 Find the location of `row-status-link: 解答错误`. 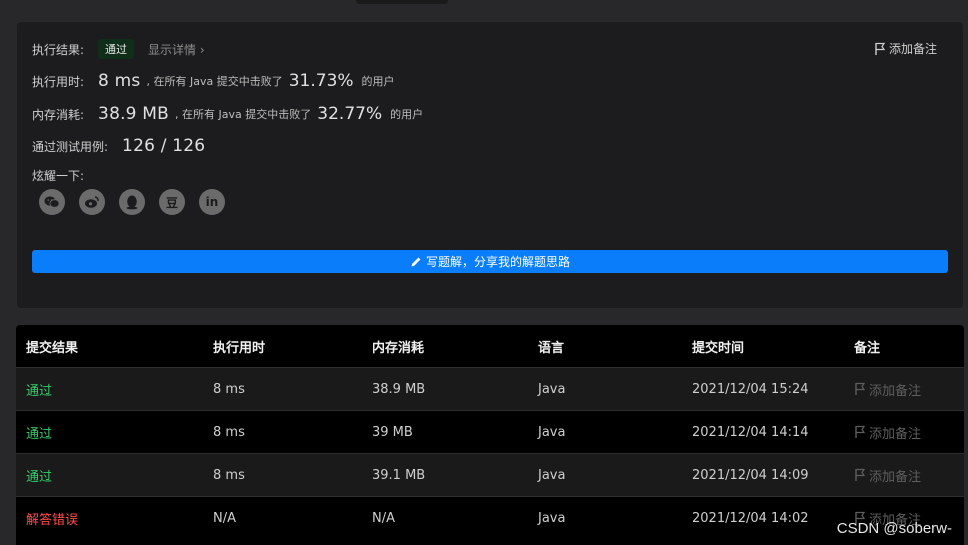

row-status-link: 解答错误 is located at coordinates (114, 518).